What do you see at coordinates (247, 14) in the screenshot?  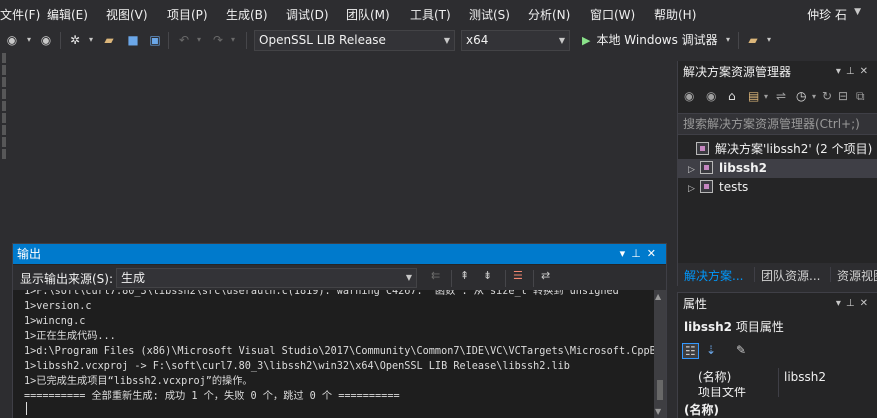 I see `menu-build: 生成(B)` at bounding box center [247, 14].